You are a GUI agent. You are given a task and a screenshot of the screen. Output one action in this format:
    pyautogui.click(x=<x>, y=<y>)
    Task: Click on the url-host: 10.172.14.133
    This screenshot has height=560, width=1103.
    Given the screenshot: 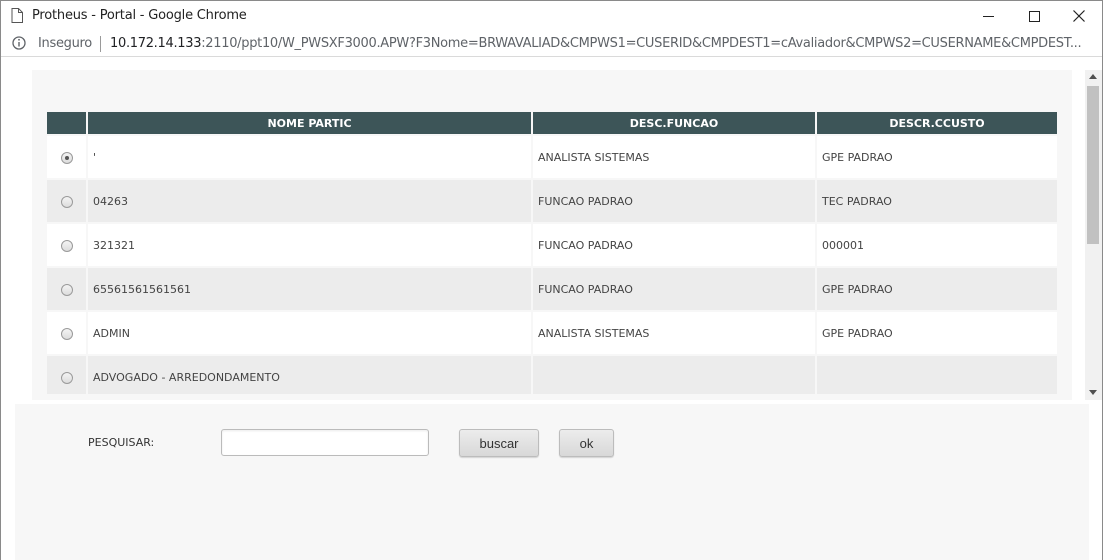 What is the action you would take?
    pyautogui.click(x=156, y=43)
    